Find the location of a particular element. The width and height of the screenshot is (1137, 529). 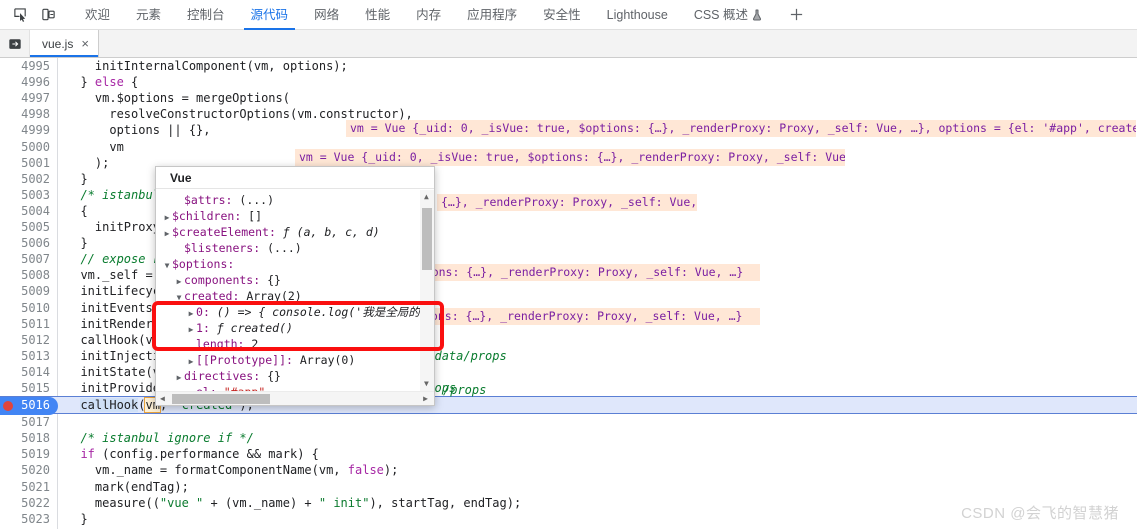

code-line: 5017 is located at coordinates (568, 422).